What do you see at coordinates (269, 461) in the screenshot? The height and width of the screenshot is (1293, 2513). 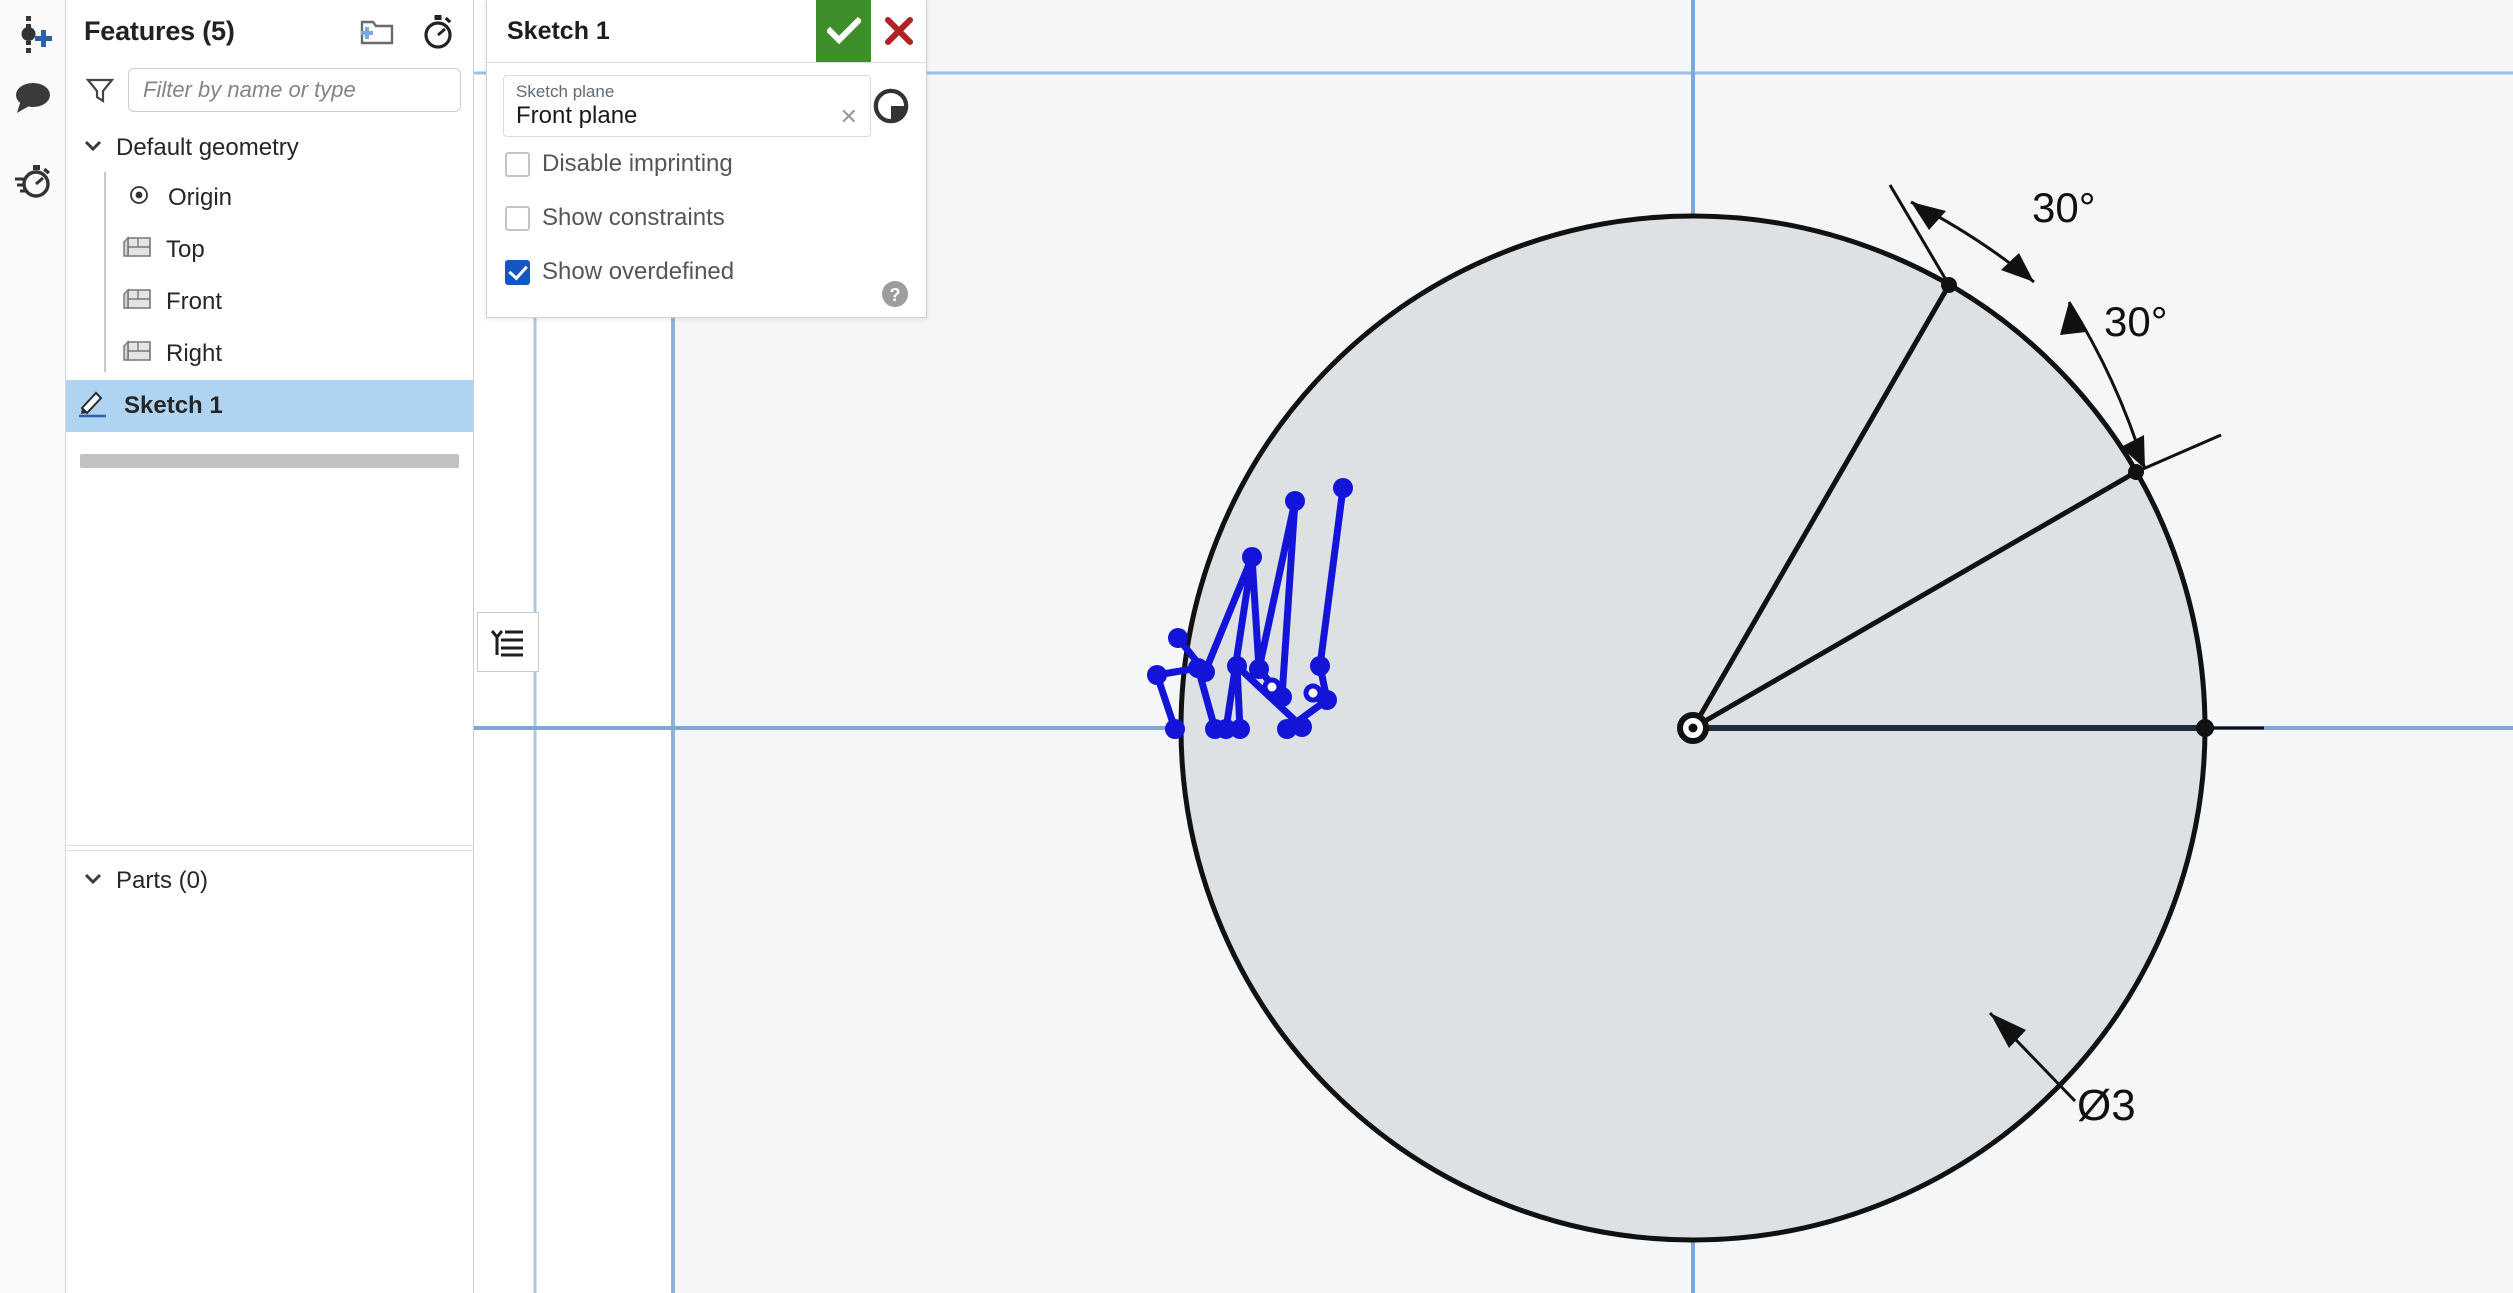 I see `feature-tree-scrollbar` at bounding box center [269, 461].